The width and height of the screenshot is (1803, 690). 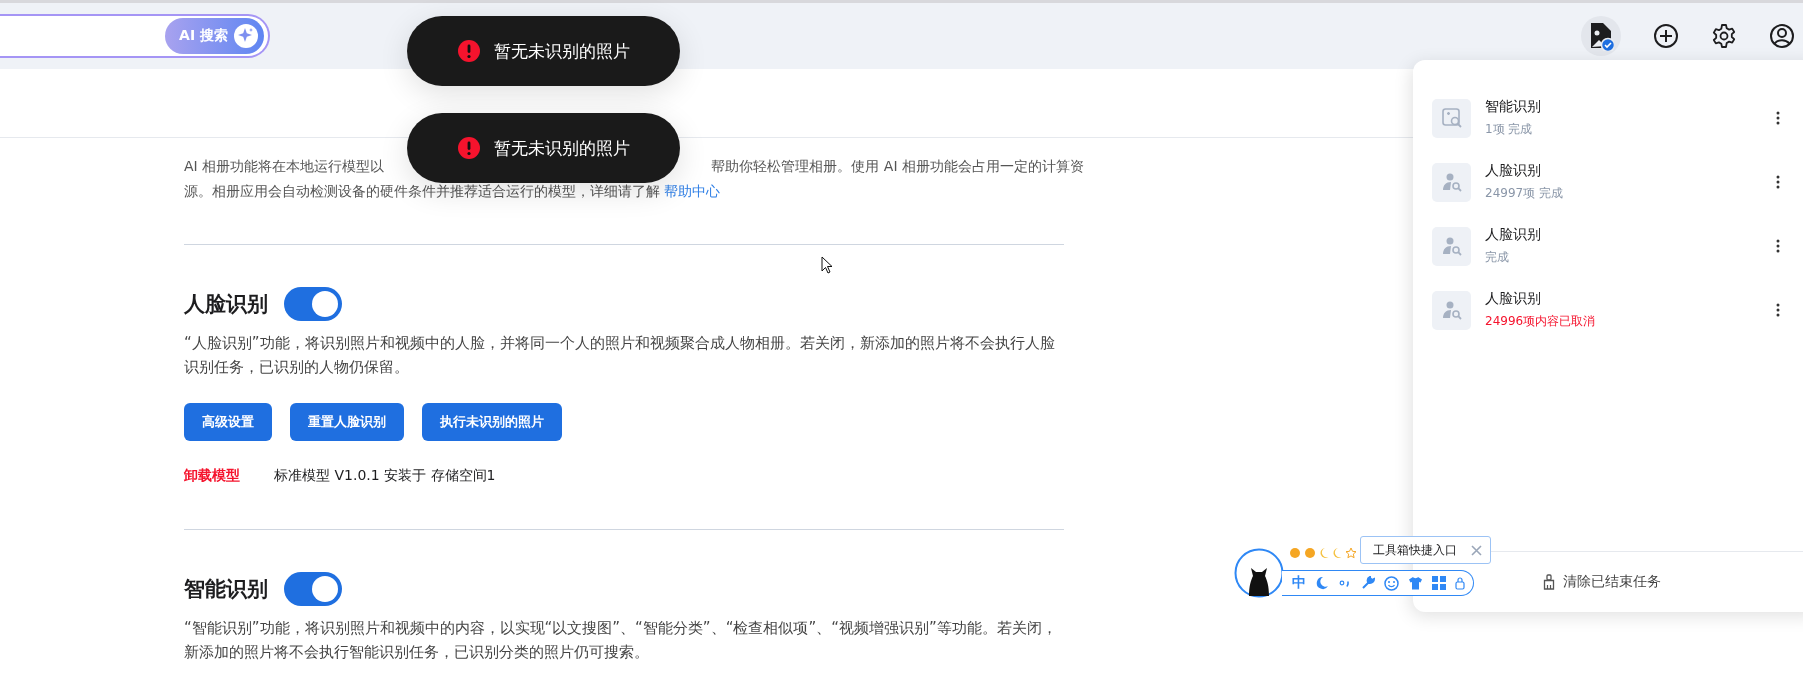 I want to click on settings-icon, so click(x=1724, y=36).